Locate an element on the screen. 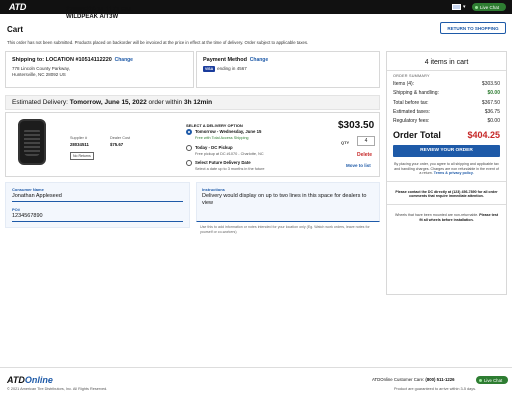 Image resolution: width=512 pixels, height=396 pixels. address-line-2: Huntersville, NC 28092 US is located at coordinates (39, 74).